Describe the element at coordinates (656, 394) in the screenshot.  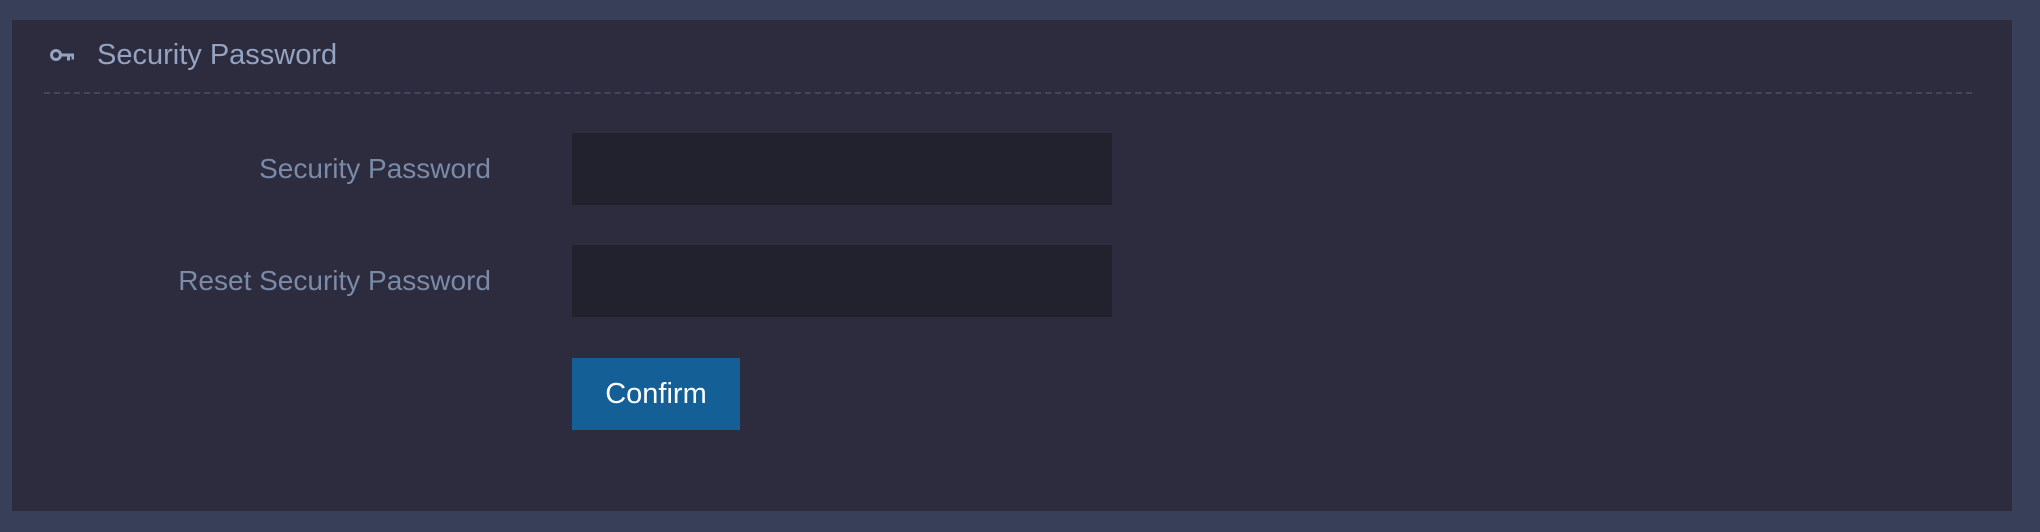
I see `confirm-button: Confirm` at that location.